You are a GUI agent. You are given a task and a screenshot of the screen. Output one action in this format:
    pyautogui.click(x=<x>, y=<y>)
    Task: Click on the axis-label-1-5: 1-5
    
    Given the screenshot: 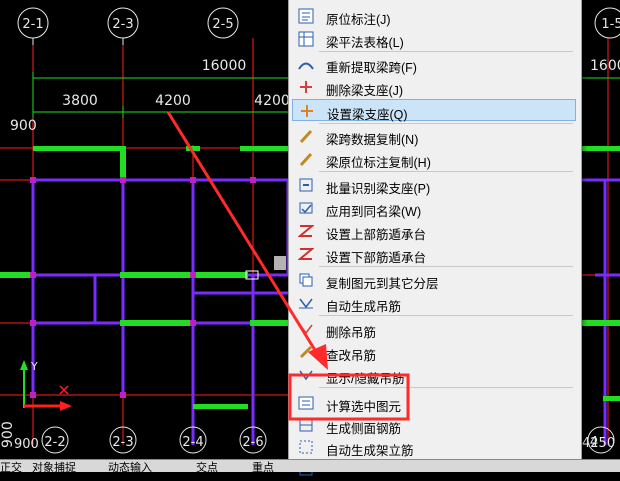 What is the action you would take?
    pyautogui.click(x=610, y=24)
    